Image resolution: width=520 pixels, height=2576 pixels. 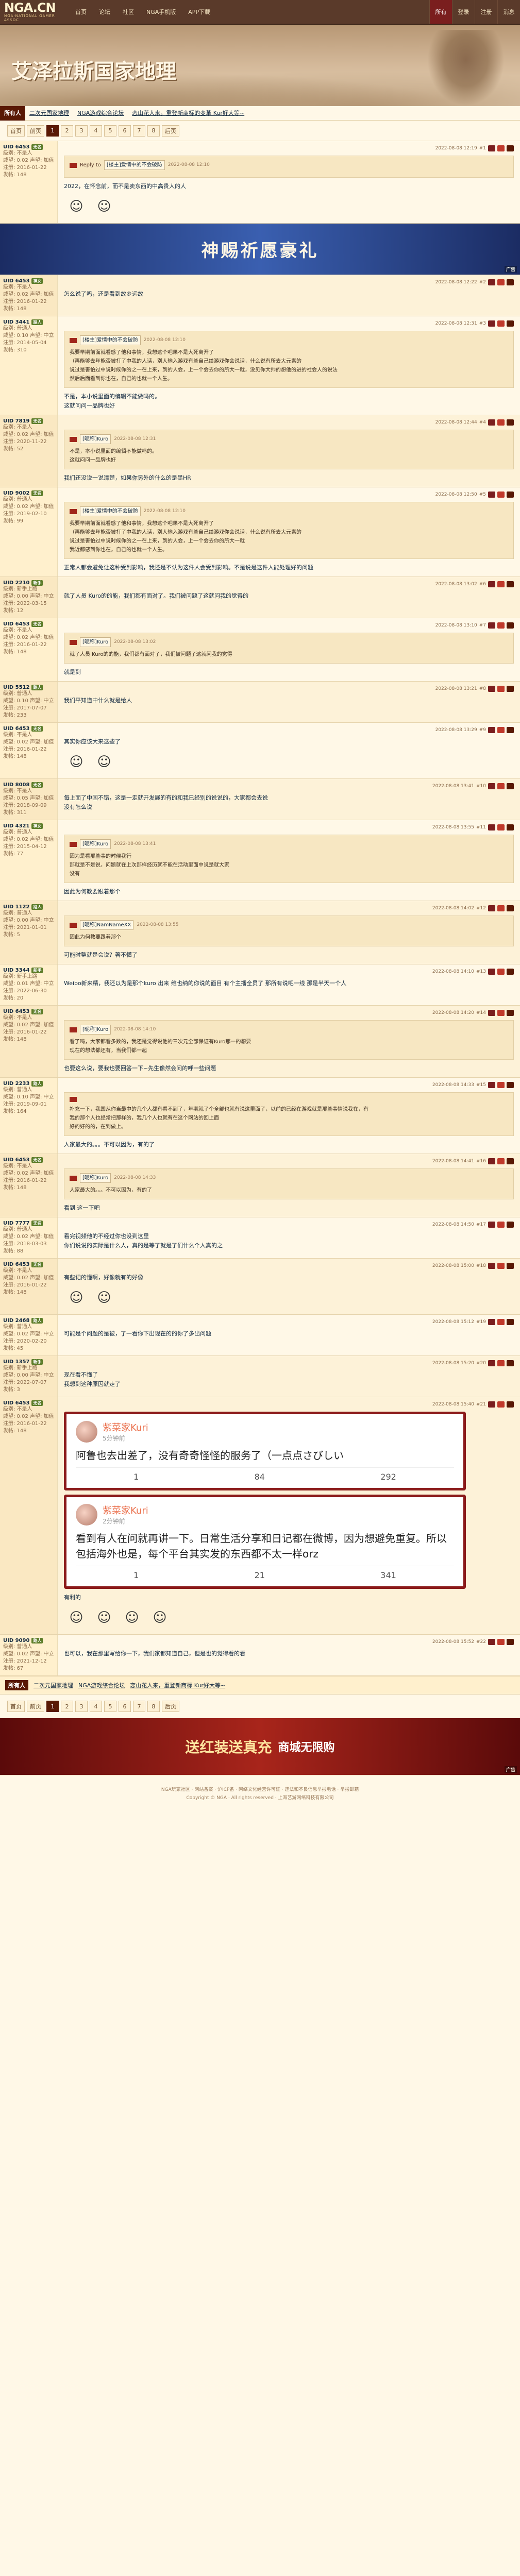 I want to click on page-prev-bottom: 前页, so click(x=36, y=1707).